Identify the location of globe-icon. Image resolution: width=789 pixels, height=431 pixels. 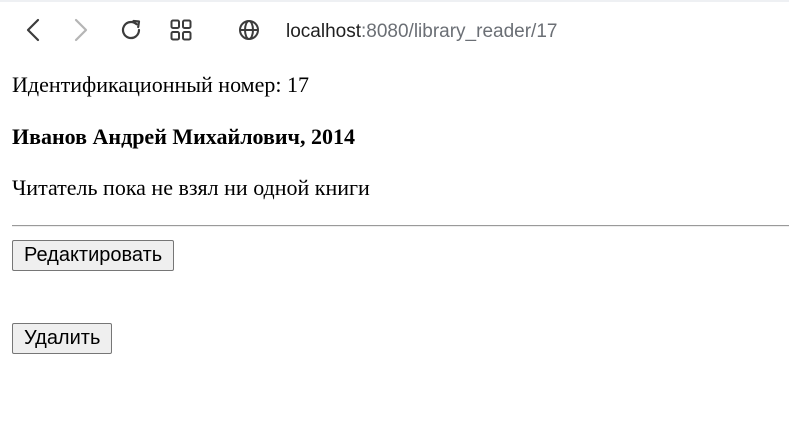
(249, 30).